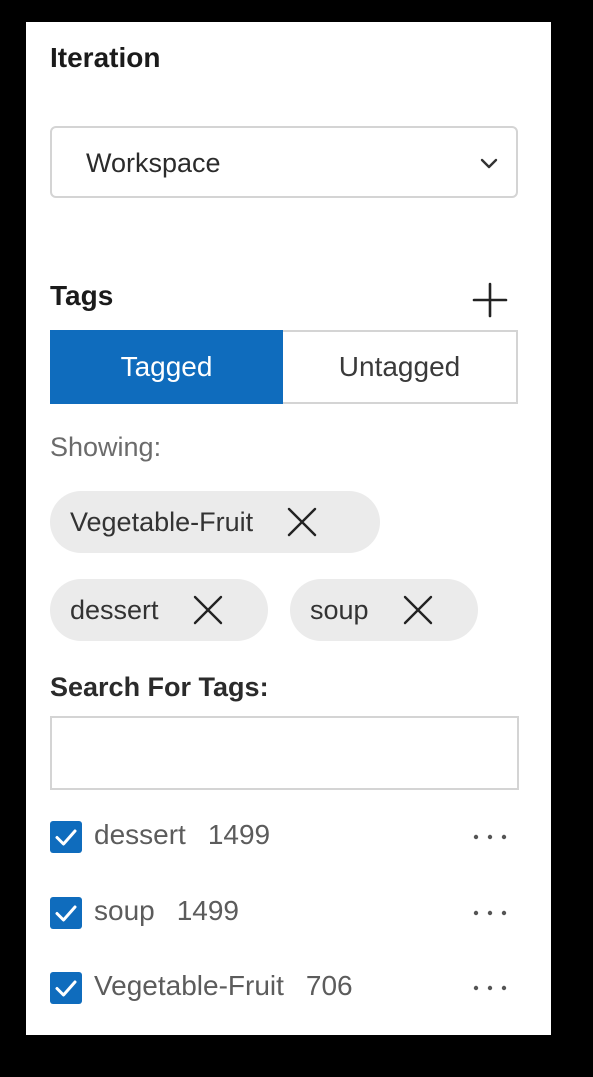 This screenshot has height=1077, width=593. Describe the element at coordinates (285, 837) in the screenshot. I see `tag-list-item: dessert 1499` at that location.